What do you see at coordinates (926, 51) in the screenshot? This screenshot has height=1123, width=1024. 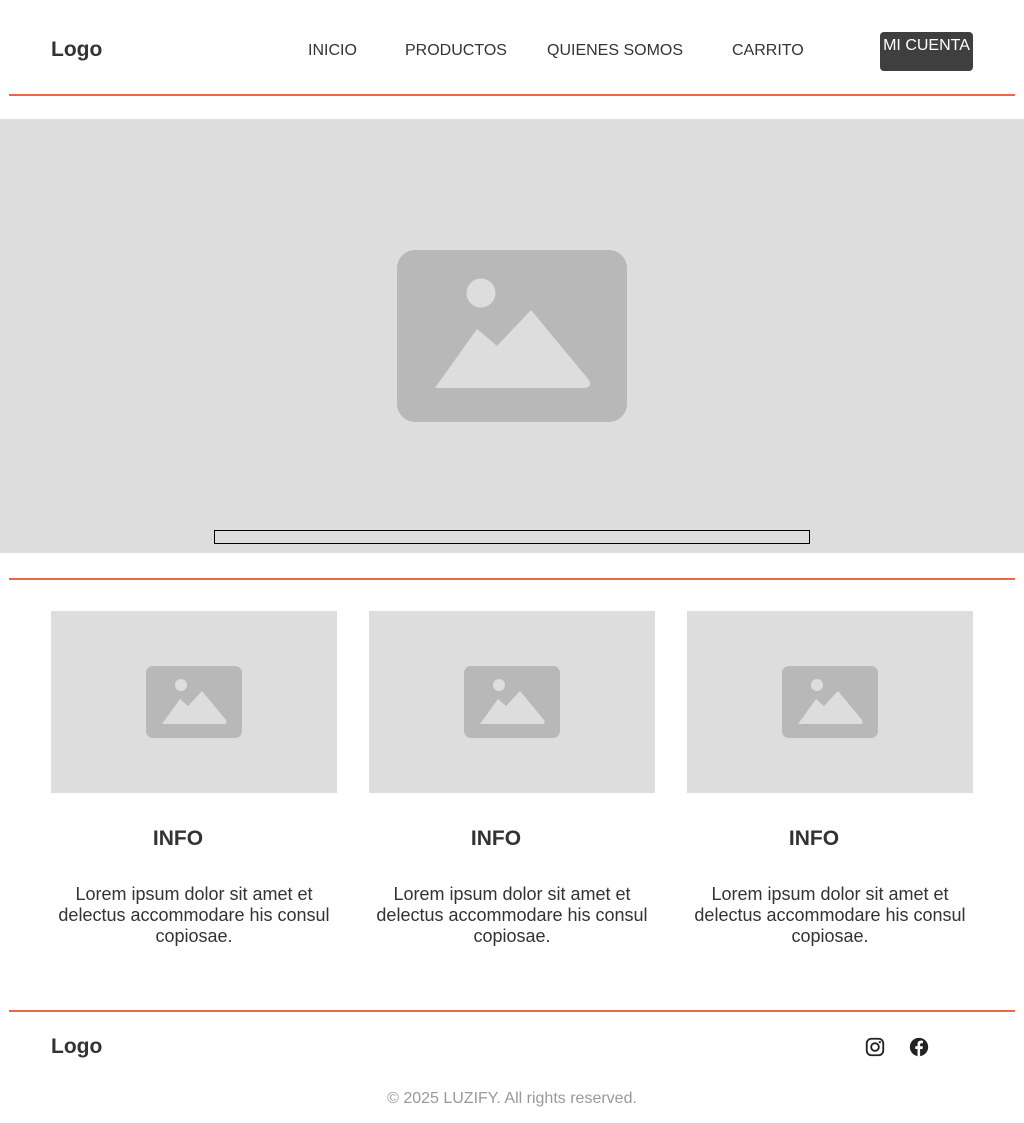 I see `account-button: MI CUENTA` at bounding box center [926, 51].